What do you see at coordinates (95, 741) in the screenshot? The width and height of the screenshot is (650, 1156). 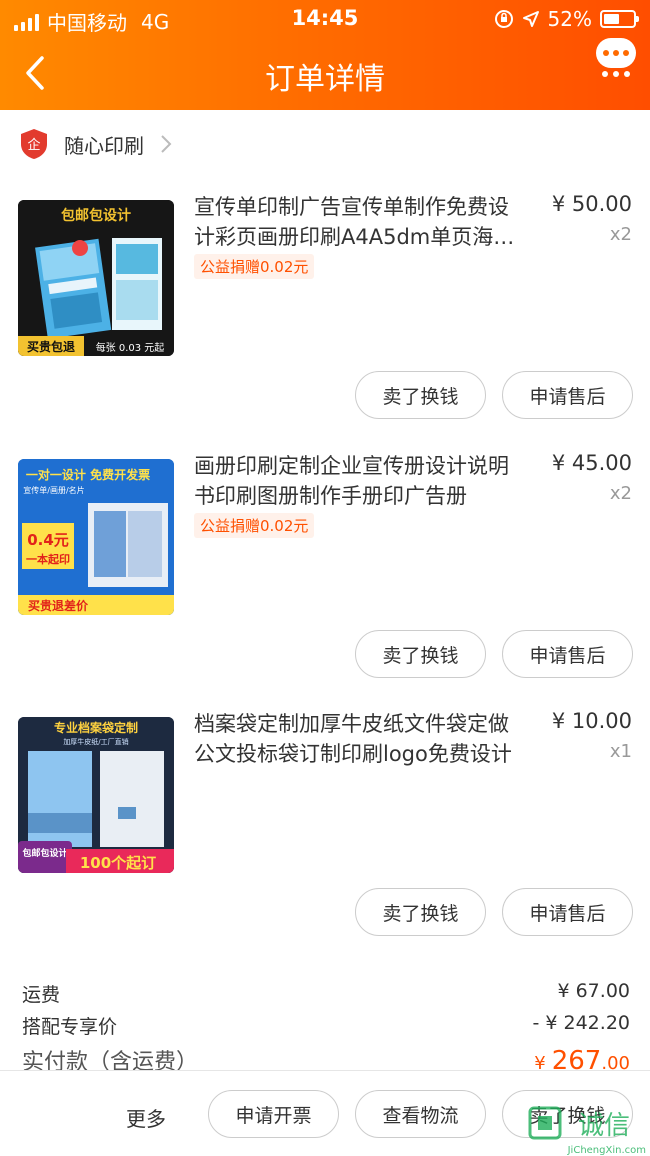 I see `svg-text: 加厚牛皮纸/工厂直销` at bounding box center [95, 741].